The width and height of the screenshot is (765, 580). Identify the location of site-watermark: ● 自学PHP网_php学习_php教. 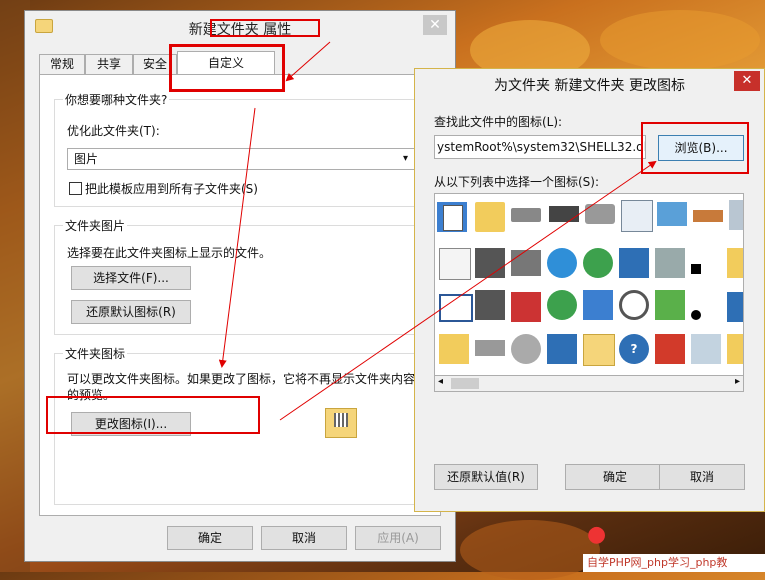
(674, 547).